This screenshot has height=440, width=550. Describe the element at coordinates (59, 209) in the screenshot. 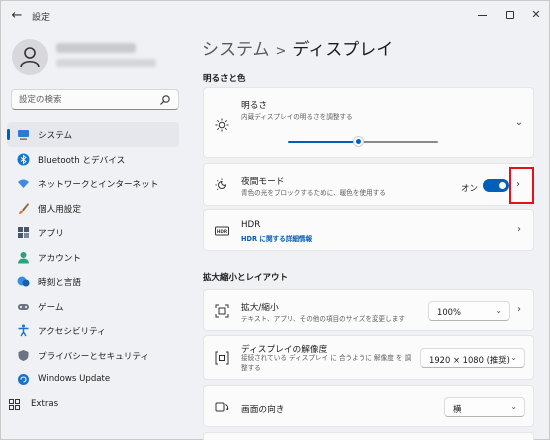

I see `sidebar-item-label: 個人用設定` at that location.